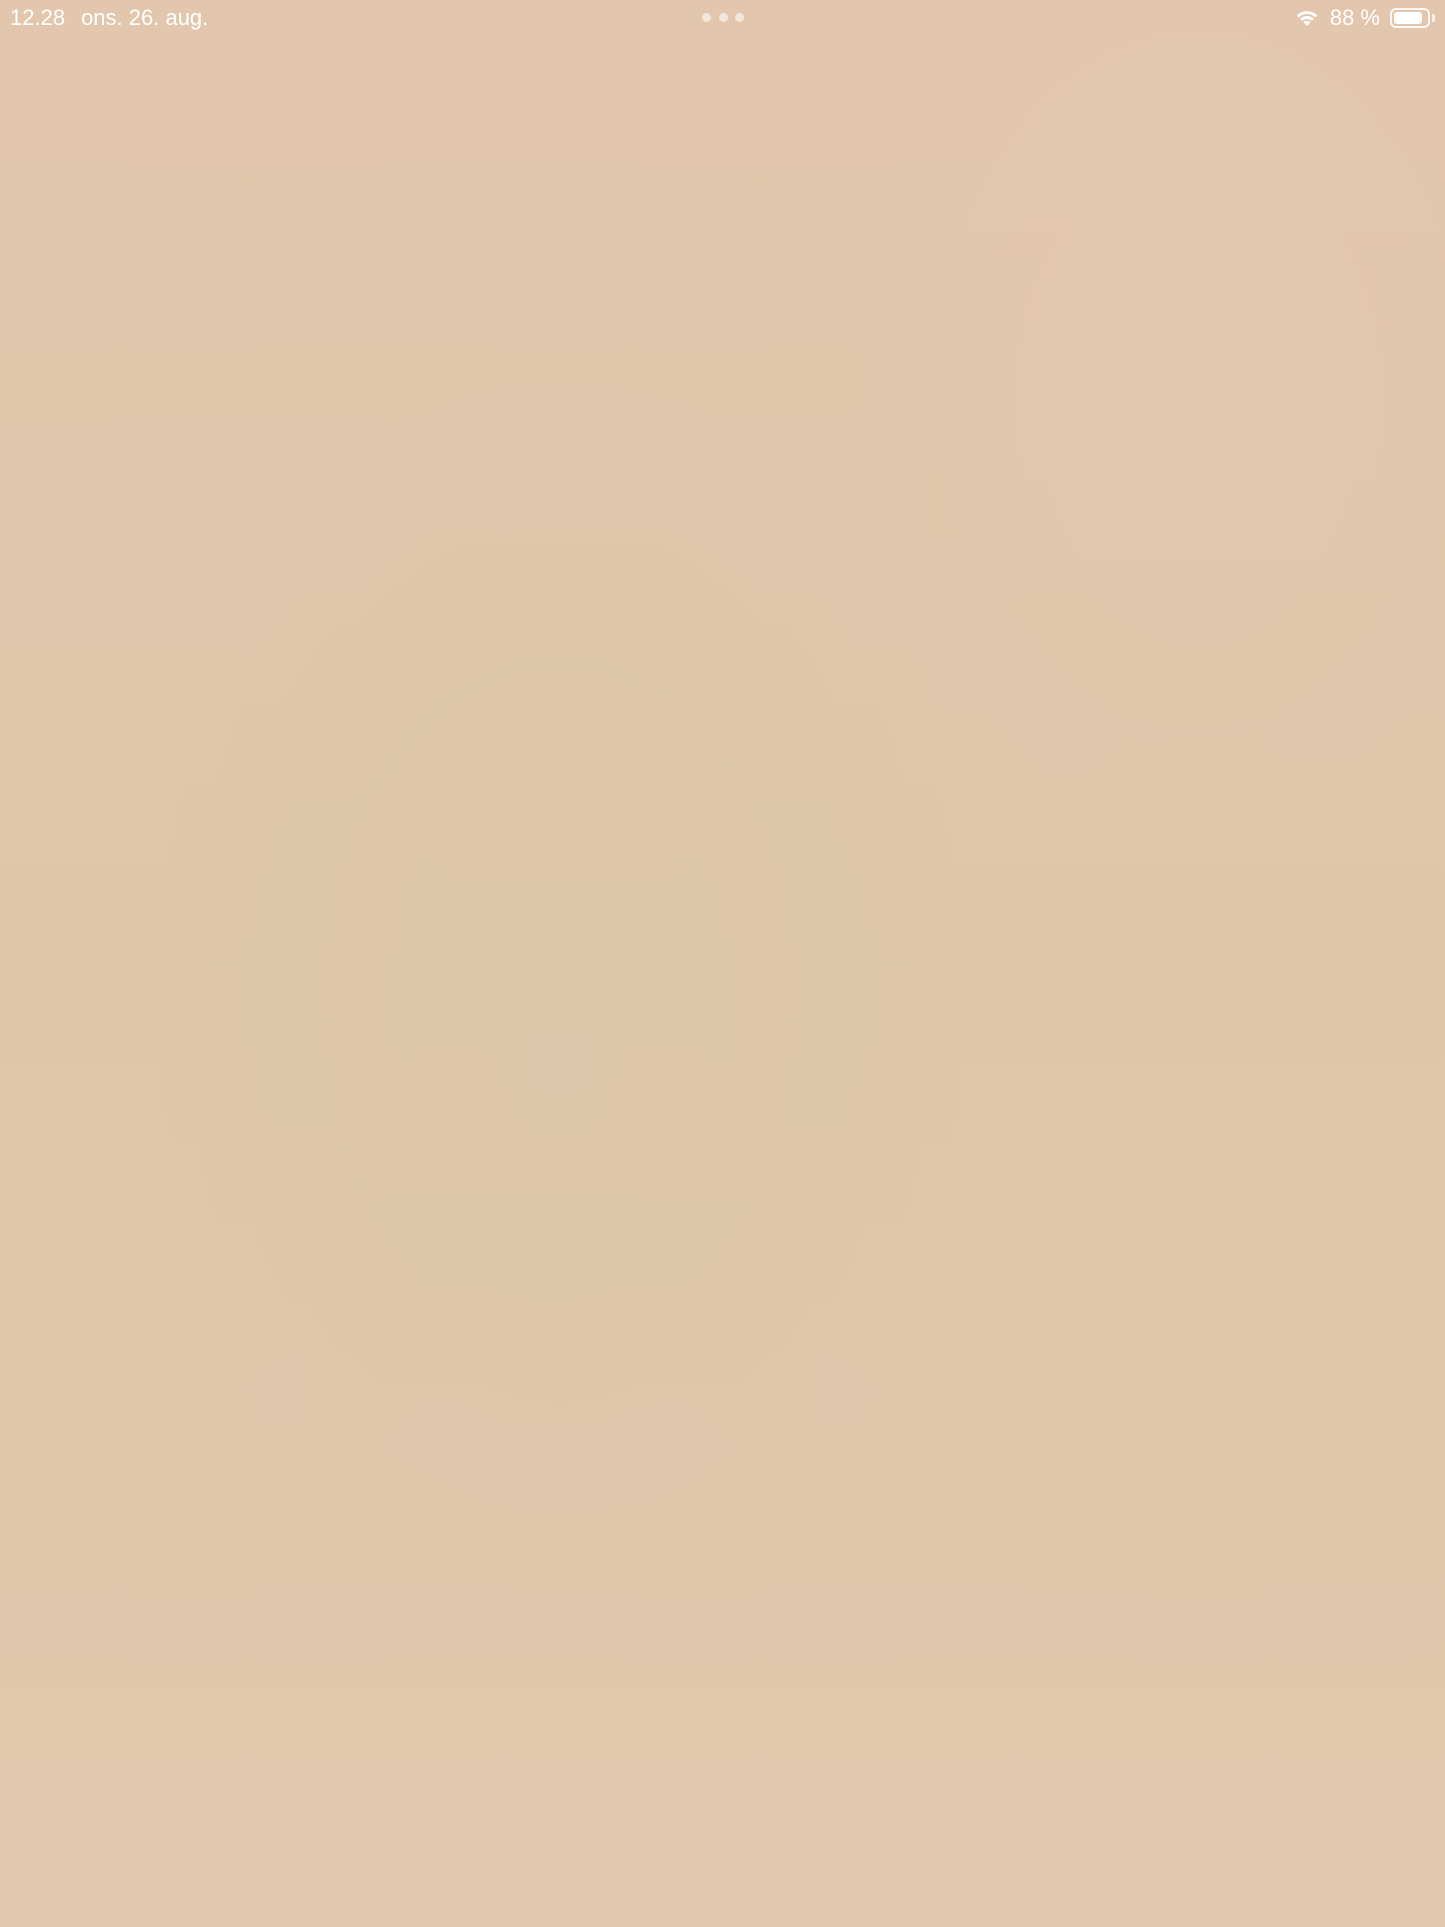 The height and width of the screenshot is (1927, 1445). I want to click on wifi-icon, so click(1307, 18).